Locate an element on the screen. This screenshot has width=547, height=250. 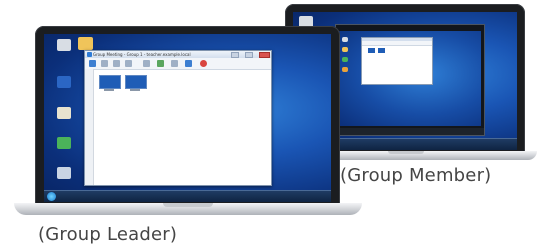
monitor-icon is located at coordinates (92, 63).